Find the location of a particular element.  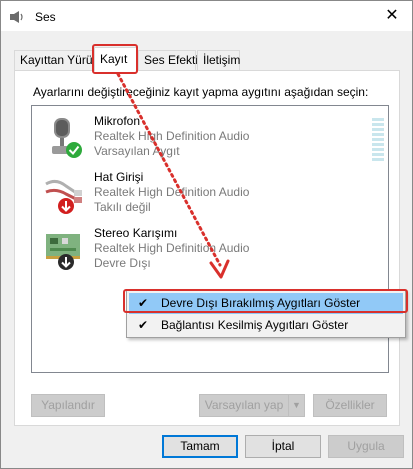

device-state: Takılı değil is located at coordinates (122, 207).